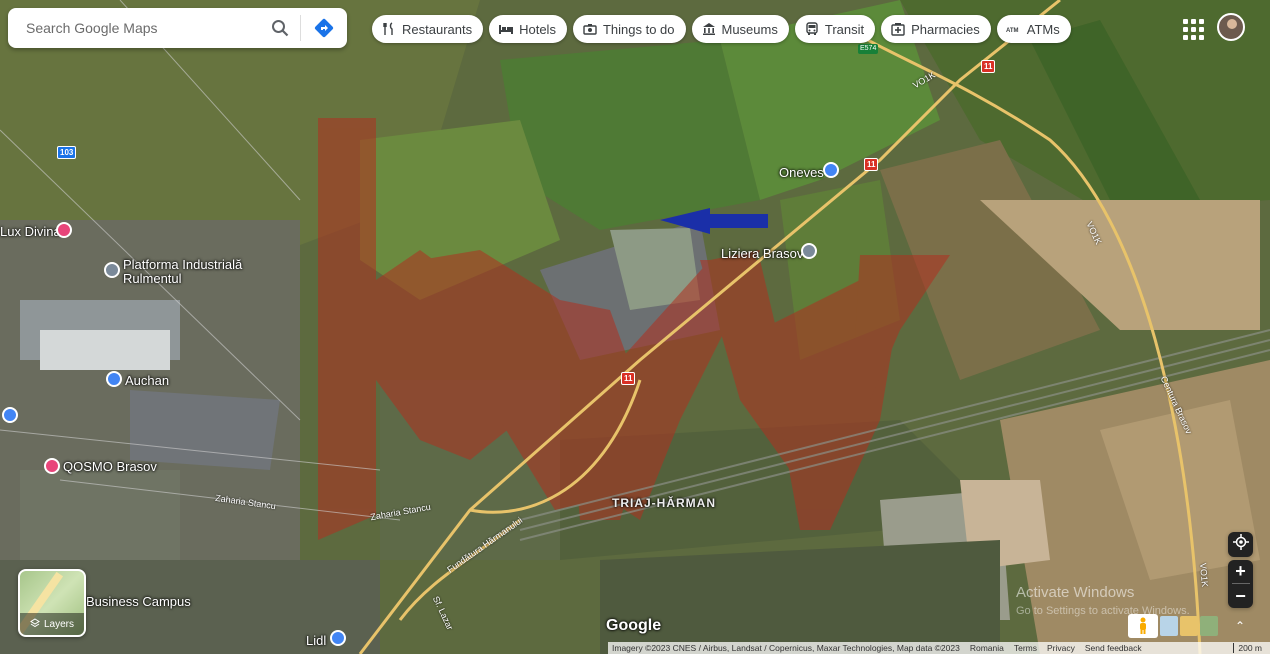 This screenshot has height=654, width=1270. I want to click on zoom-in-button: +, so click(1240, 571).